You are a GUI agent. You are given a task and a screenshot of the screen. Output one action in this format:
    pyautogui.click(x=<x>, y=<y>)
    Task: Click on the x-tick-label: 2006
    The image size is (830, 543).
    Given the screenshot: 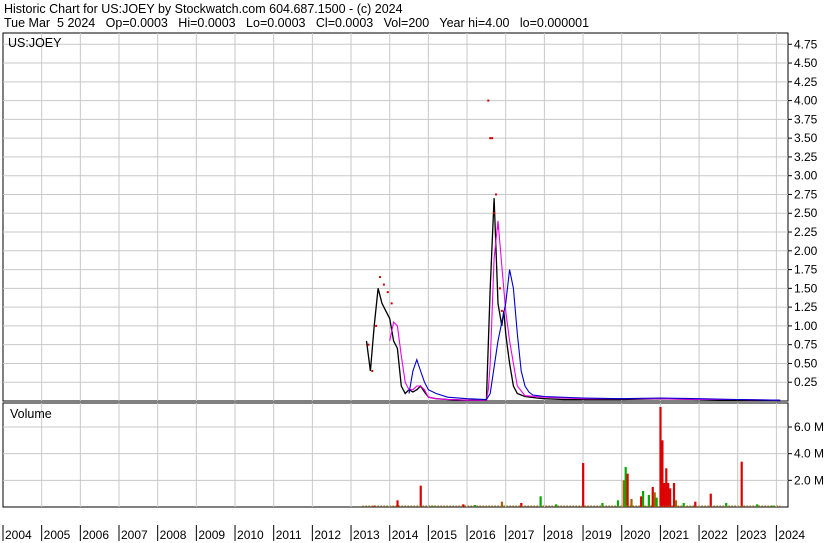 What is the action you would take?
    pyautogui.click(x=95, y=535)
    